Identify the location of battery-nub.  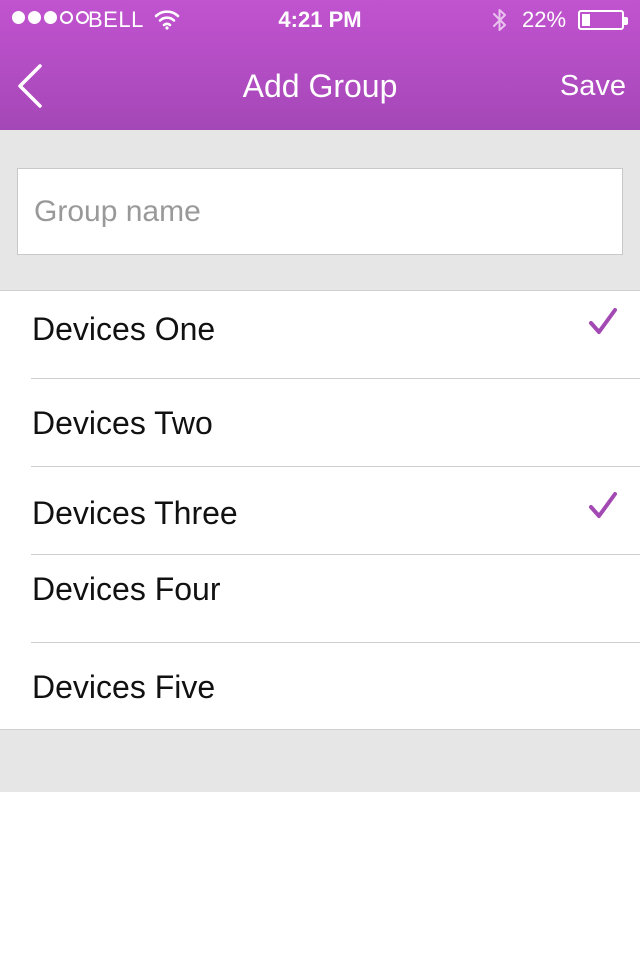
(626, 21).